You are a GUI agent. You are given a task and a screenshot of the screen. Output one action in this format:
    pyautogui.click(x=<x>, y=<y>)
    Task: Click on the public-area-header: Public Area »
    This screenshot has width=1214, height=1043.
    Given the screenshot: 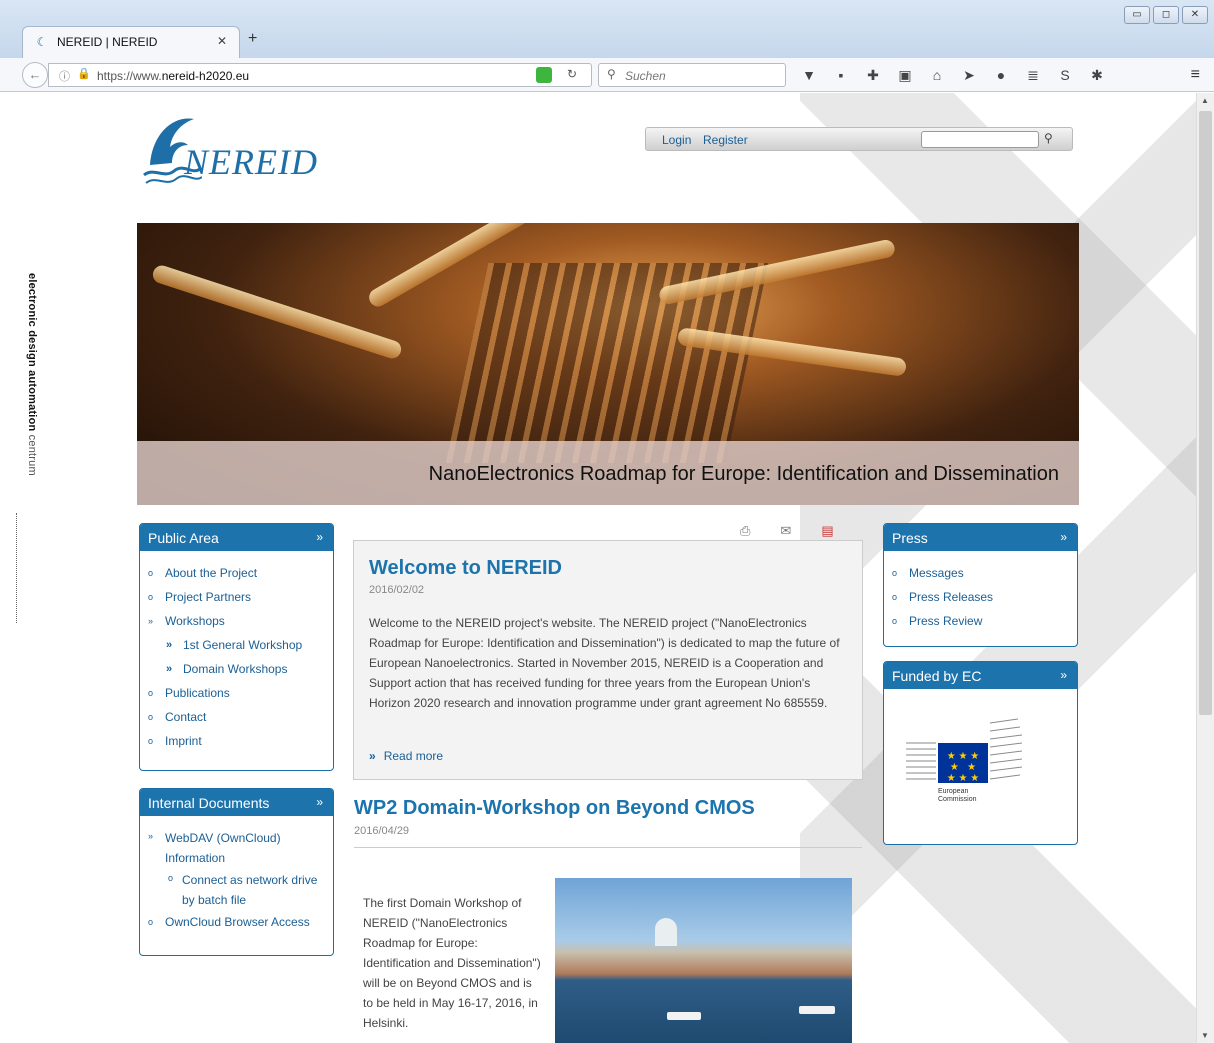 What is the action you would take?
    pyautogui.click(x=236, y=537)
    